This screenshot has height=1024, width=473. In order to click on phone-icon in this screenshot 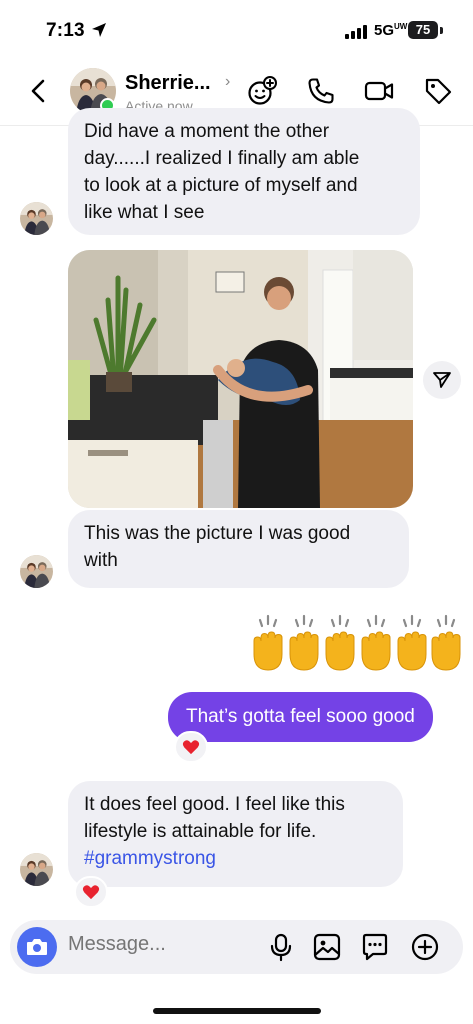, I will do `click(321, 91)`.